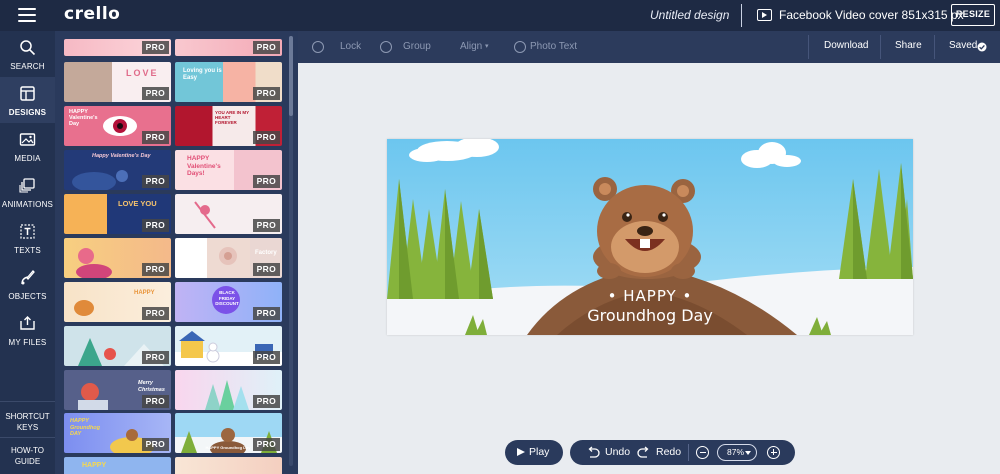 The height and width of the screenshot is (474, 1000). Describe the element at coordinates (92, 14) in the screenshot. I see `crello-logo: crello` at that location.